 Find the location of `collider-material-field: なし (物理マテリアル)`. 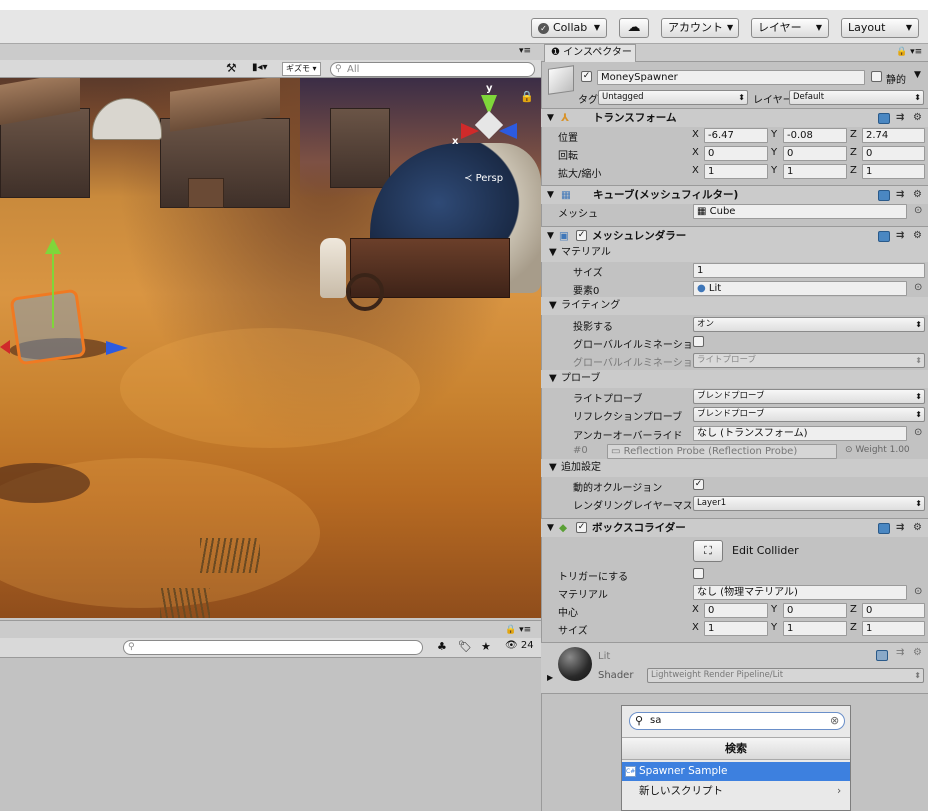

collider-material-field: なし (物理マテリアル) is located at coordinates (800, 592).